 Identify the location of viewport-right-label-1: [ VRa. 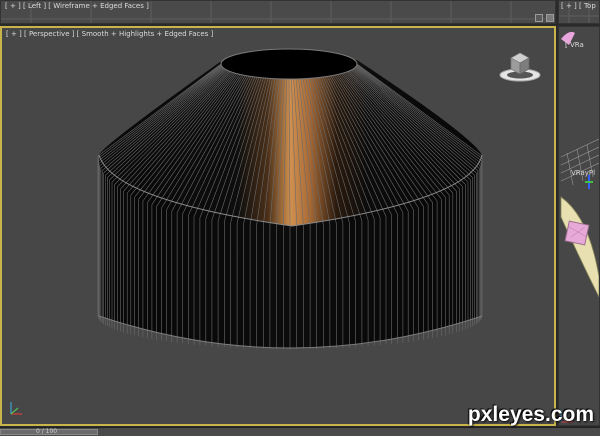
(574, 45).